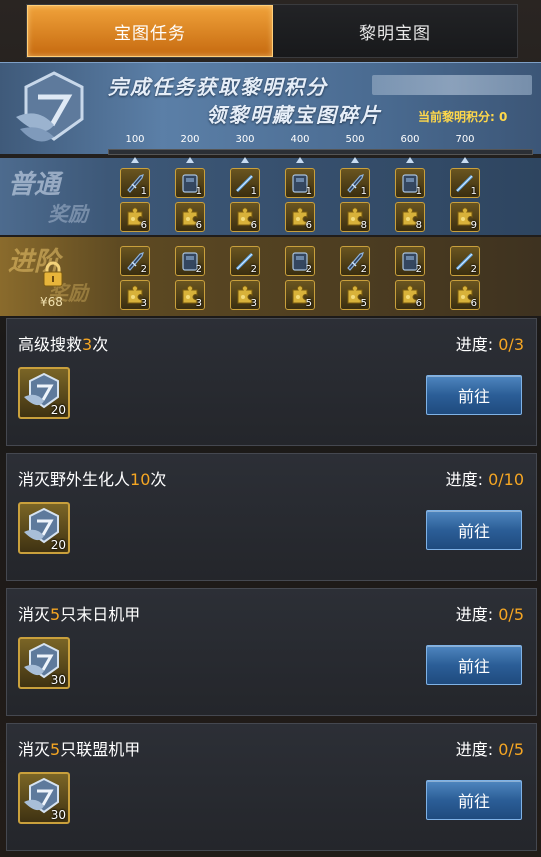  I want to click on task-title-count: 5, so click(55, 614).